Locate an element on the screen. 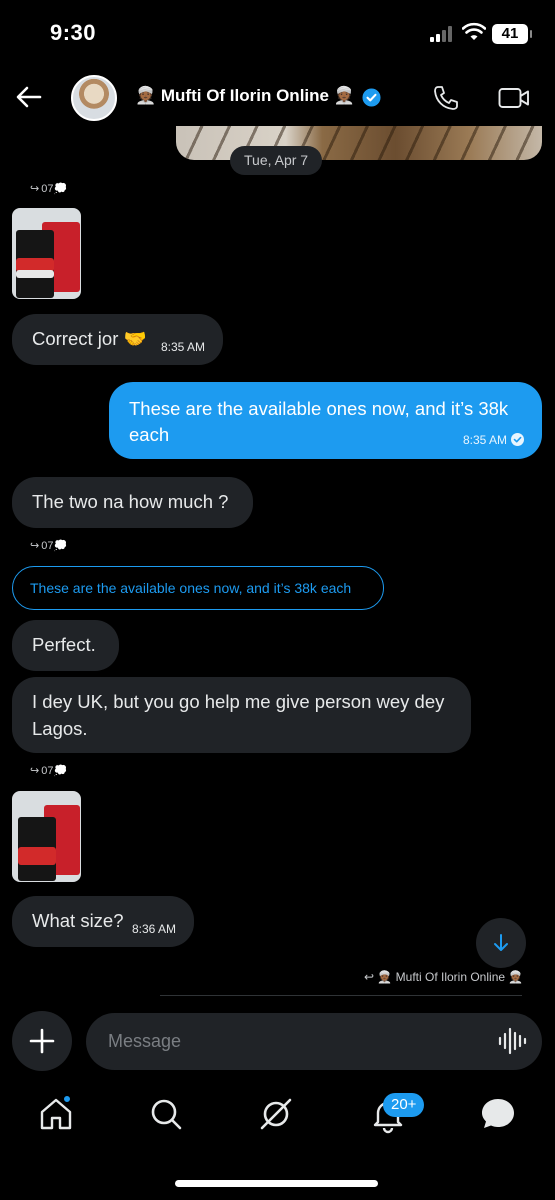  messages-icon is located at coordinates (498, 1114).